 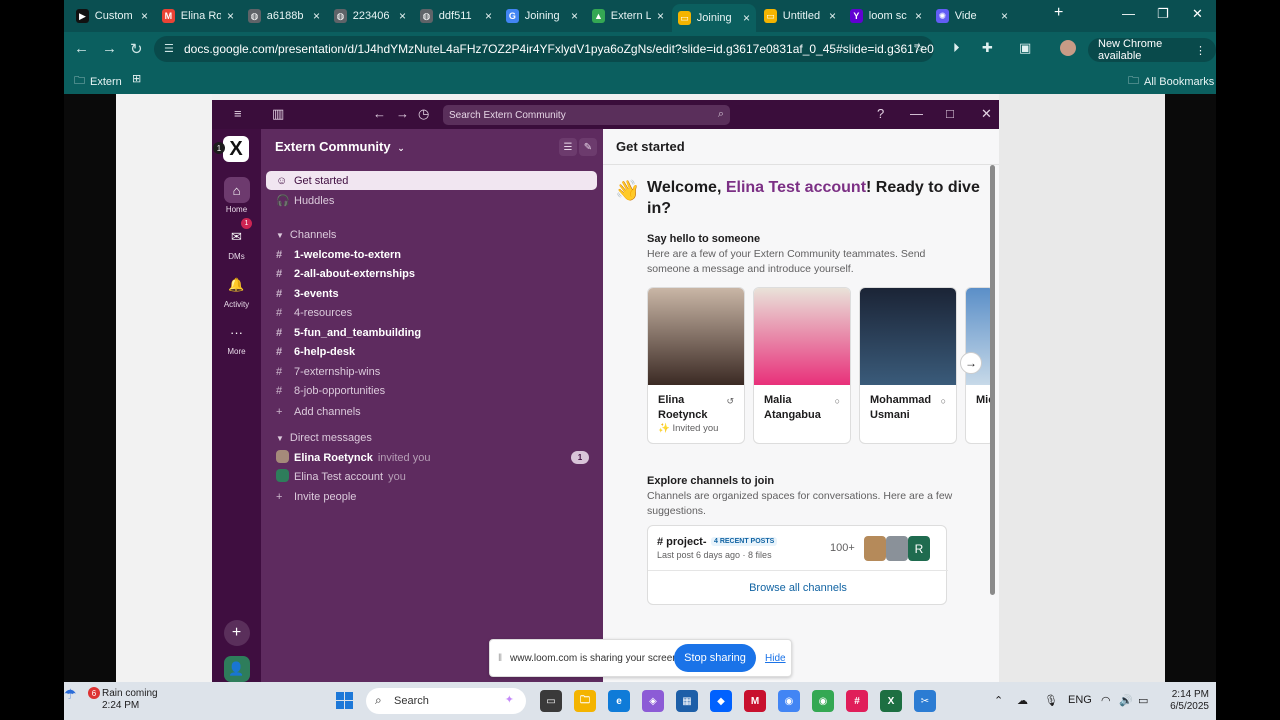 What do you see at coordinates (1022, 700) in the screenshot?
I see `cloud-icon: ☁` at bounding box center [1022, 700].